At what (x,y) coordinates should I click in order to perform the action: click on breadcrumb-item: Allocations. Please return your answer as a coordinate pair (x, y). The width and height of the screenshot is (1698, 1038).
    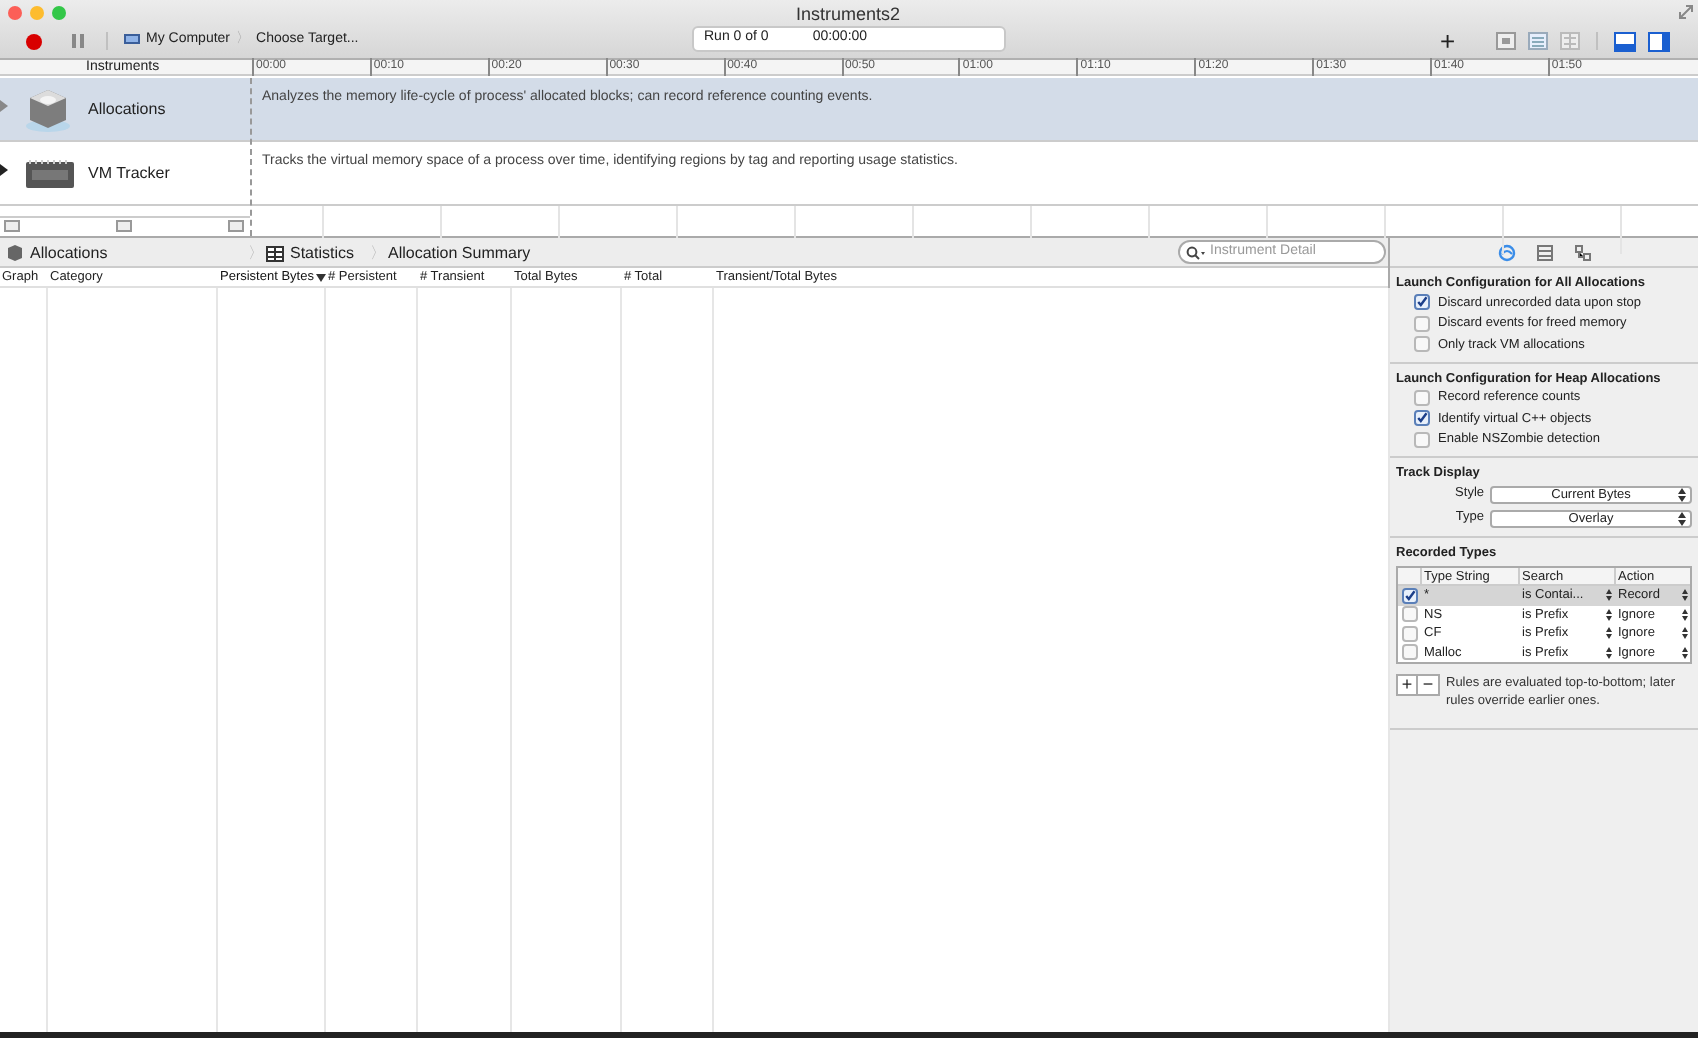
    Looking at the image, I should click on (69, 253).